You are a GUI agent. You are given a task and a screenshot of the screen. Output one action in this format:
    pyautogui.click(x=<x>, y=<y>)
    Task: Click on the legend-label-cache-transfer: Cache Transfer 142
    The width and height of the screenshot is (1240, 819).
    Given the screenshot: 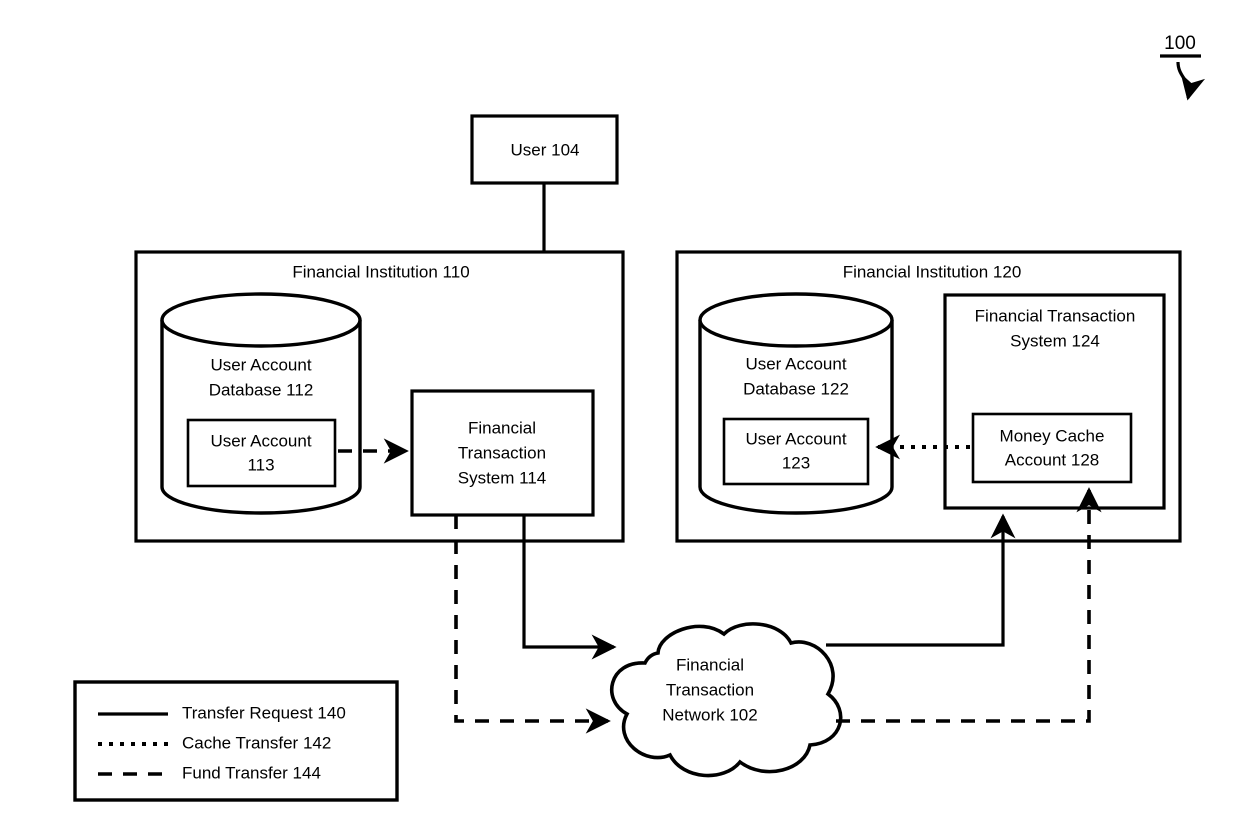 What is the action you would take?
    pyautogui.click(x=256, y=742)
    